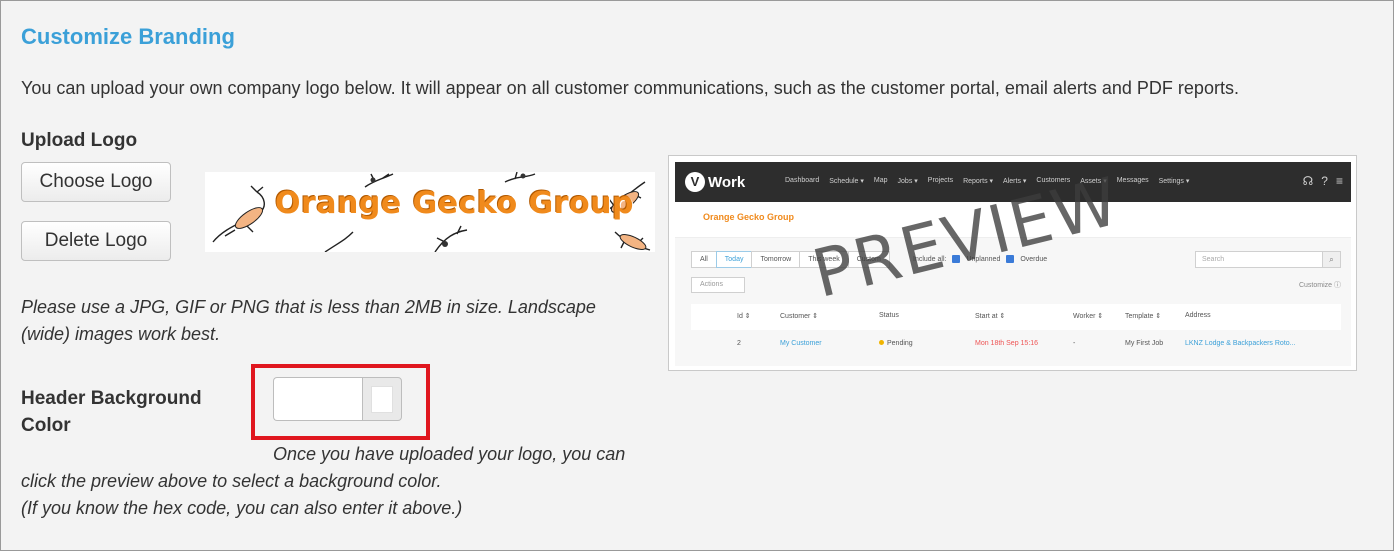 The image size is (1394, 551). Describe the element at coordinates (744, 316) in the screenshot. I see `preview-col-header: Id ⇕` at that location.